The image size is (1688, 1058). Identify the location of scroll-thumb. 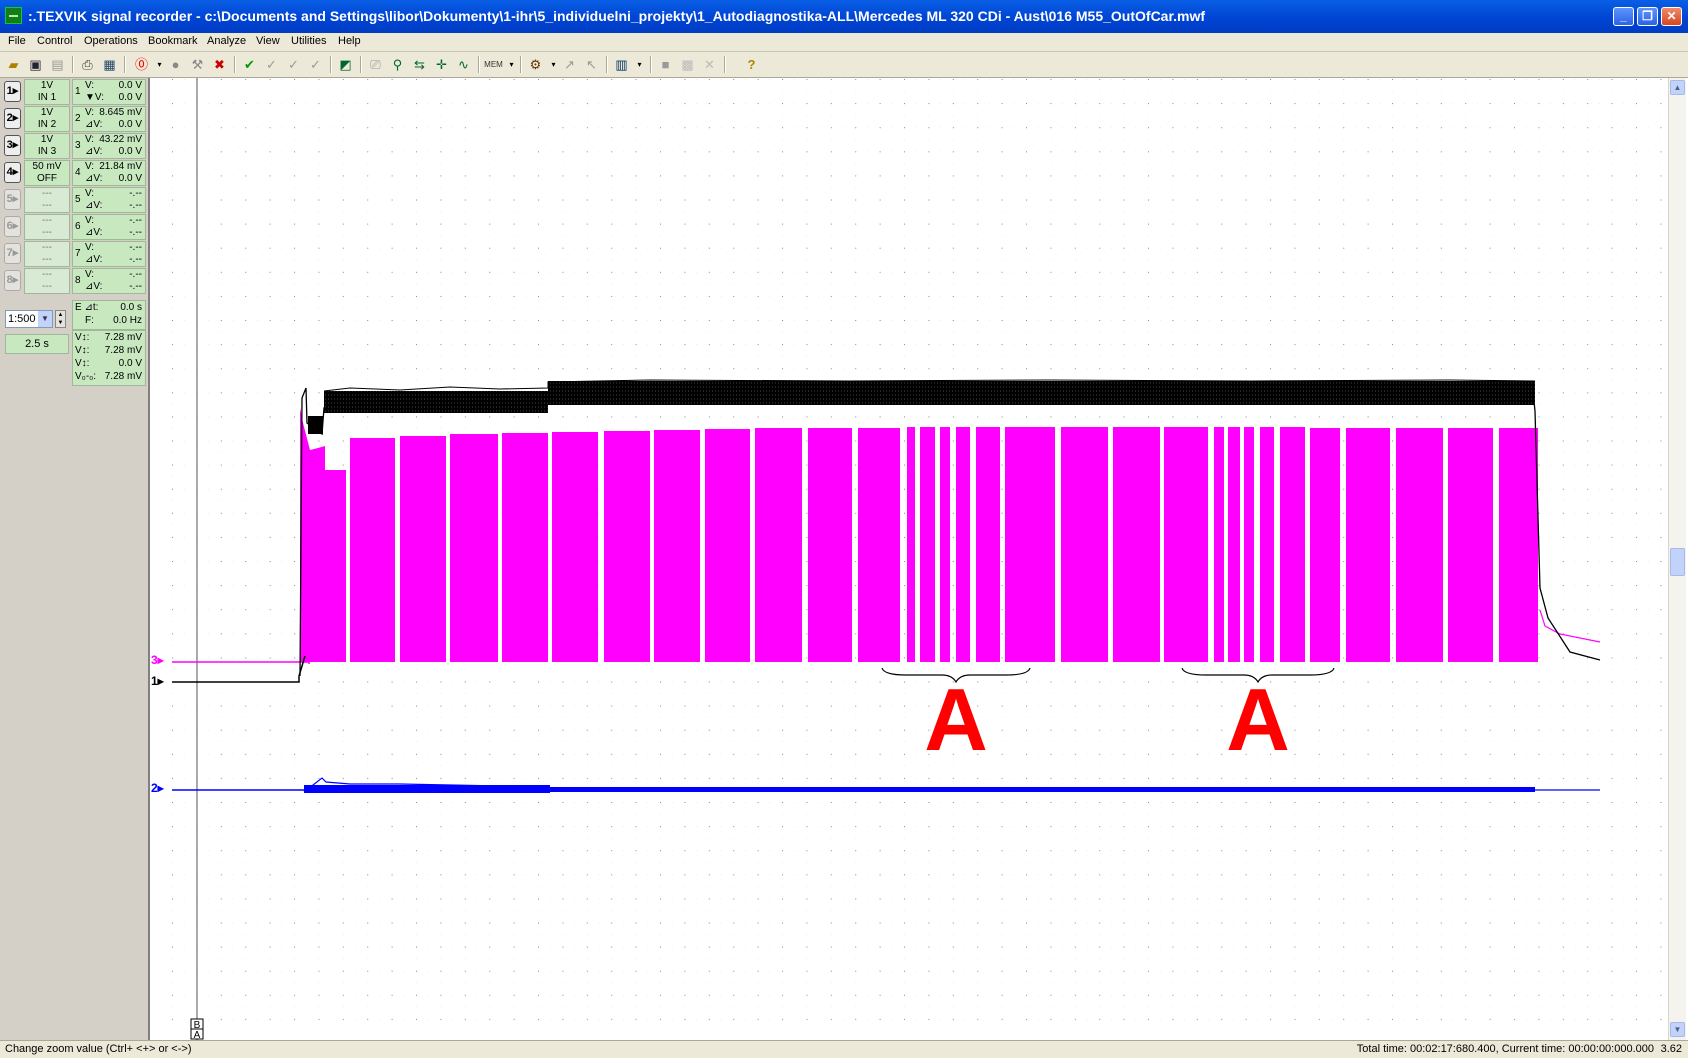
(1677, 562).